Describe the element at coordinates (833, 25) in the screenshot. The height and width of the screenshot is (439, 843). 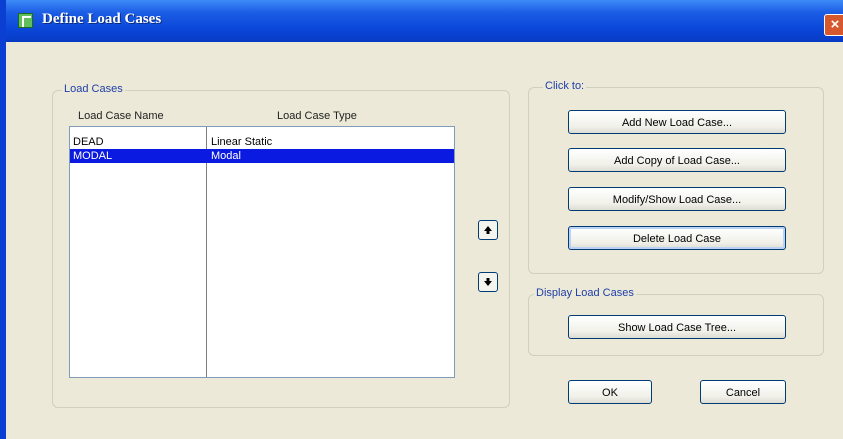
I see `close-button: ×` at that location.